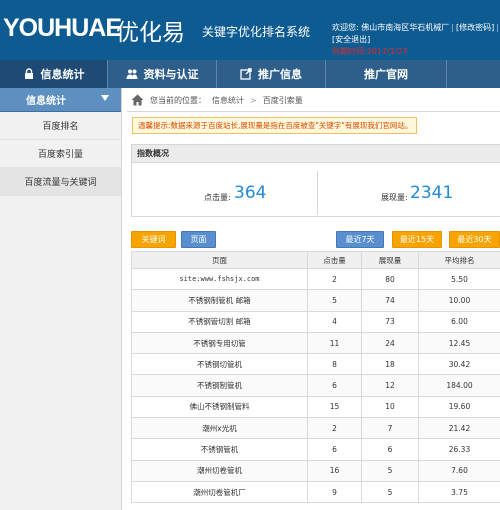 This screenshot has width=500, height=510. What do you see at coordinates (219, 260) in the screenshot?
I see `col-header-page: 页面` at bounding box center [219, 260].